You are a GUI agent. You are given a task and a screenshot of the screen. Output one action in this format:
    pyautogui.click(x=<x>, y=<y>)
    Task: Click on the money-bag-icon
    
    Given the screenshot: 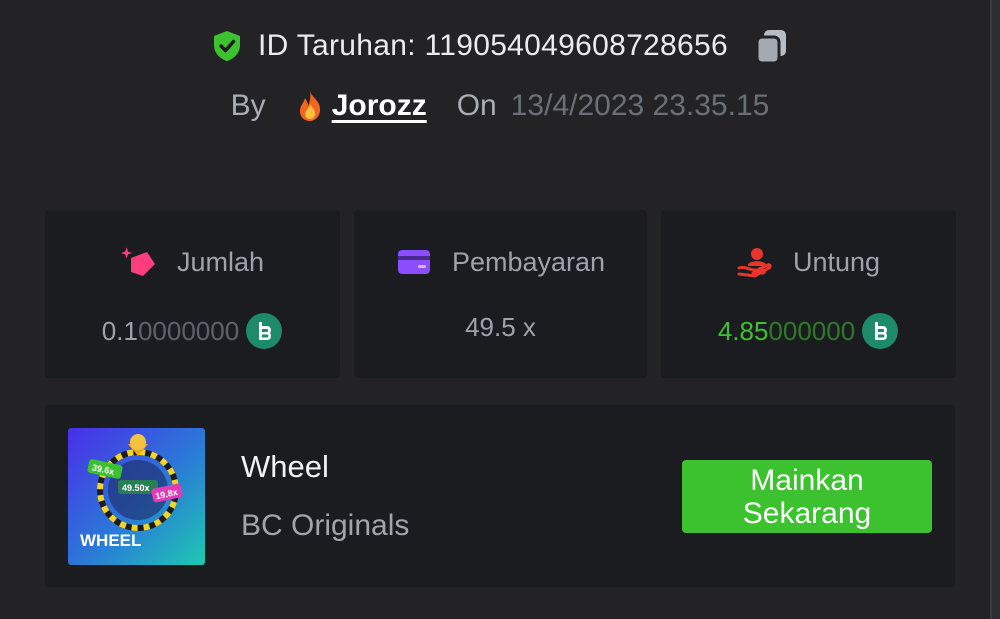 What is the action you would take?
    pyautogui.click(x=138, y=262)
    